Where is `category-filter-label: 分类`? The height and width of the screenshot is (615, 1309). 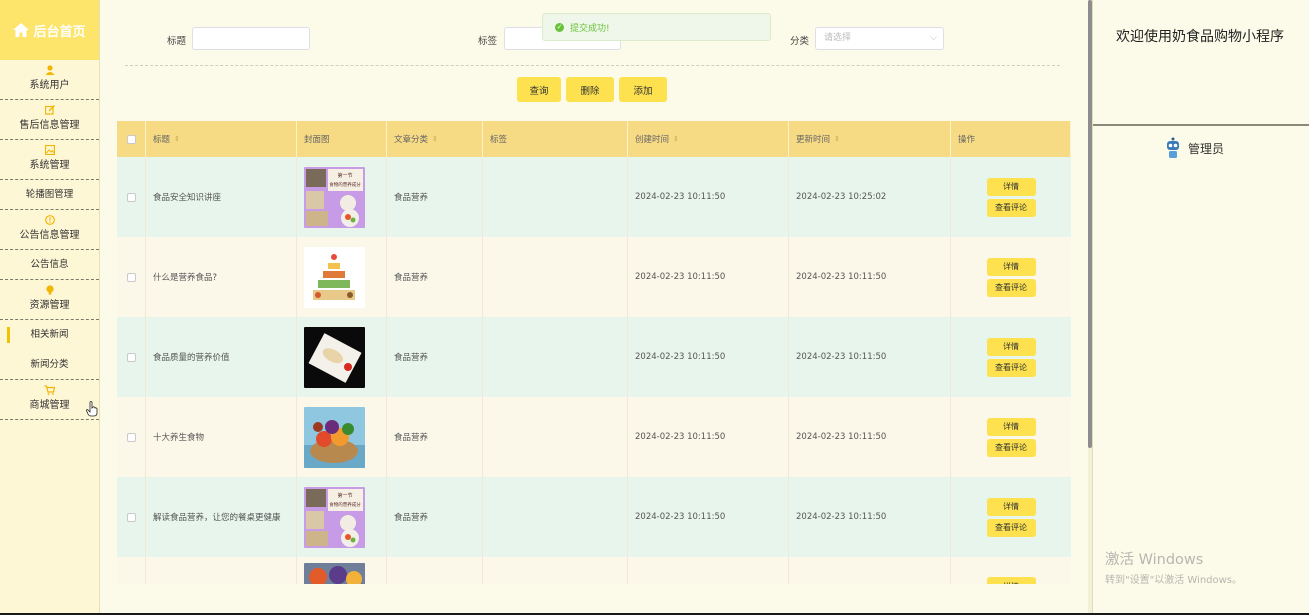 category-filter-label: 分类 is located at coordinates (800, 41).